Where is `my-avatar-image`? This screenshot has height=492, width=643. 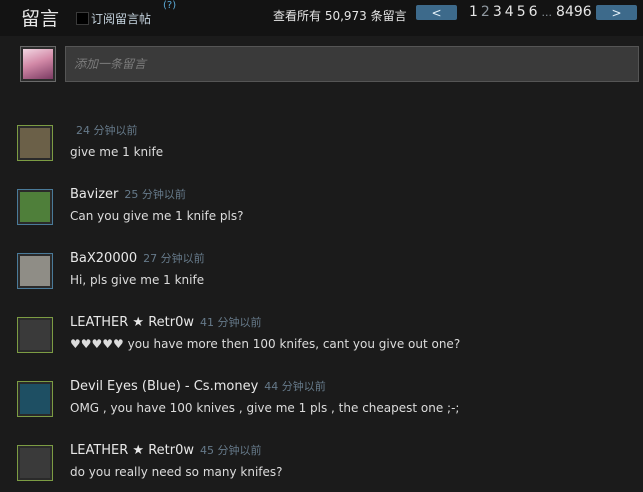 my-avatar-image is located at coordinates (38, 64).